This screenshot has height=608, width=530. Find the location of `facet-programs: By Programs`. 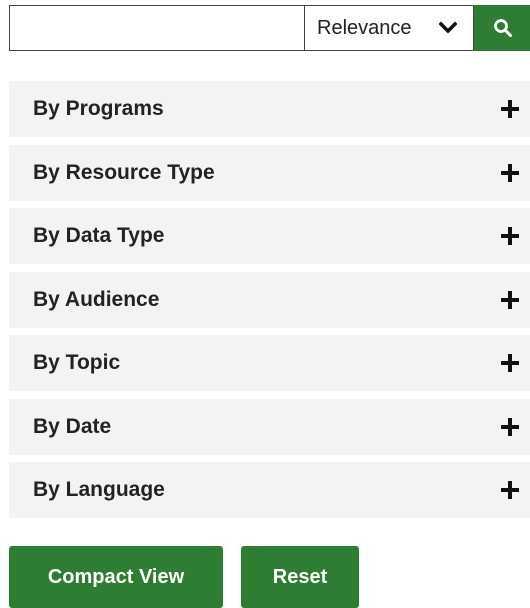

facet-programs: By Programs is located at coordinates (269, 109).